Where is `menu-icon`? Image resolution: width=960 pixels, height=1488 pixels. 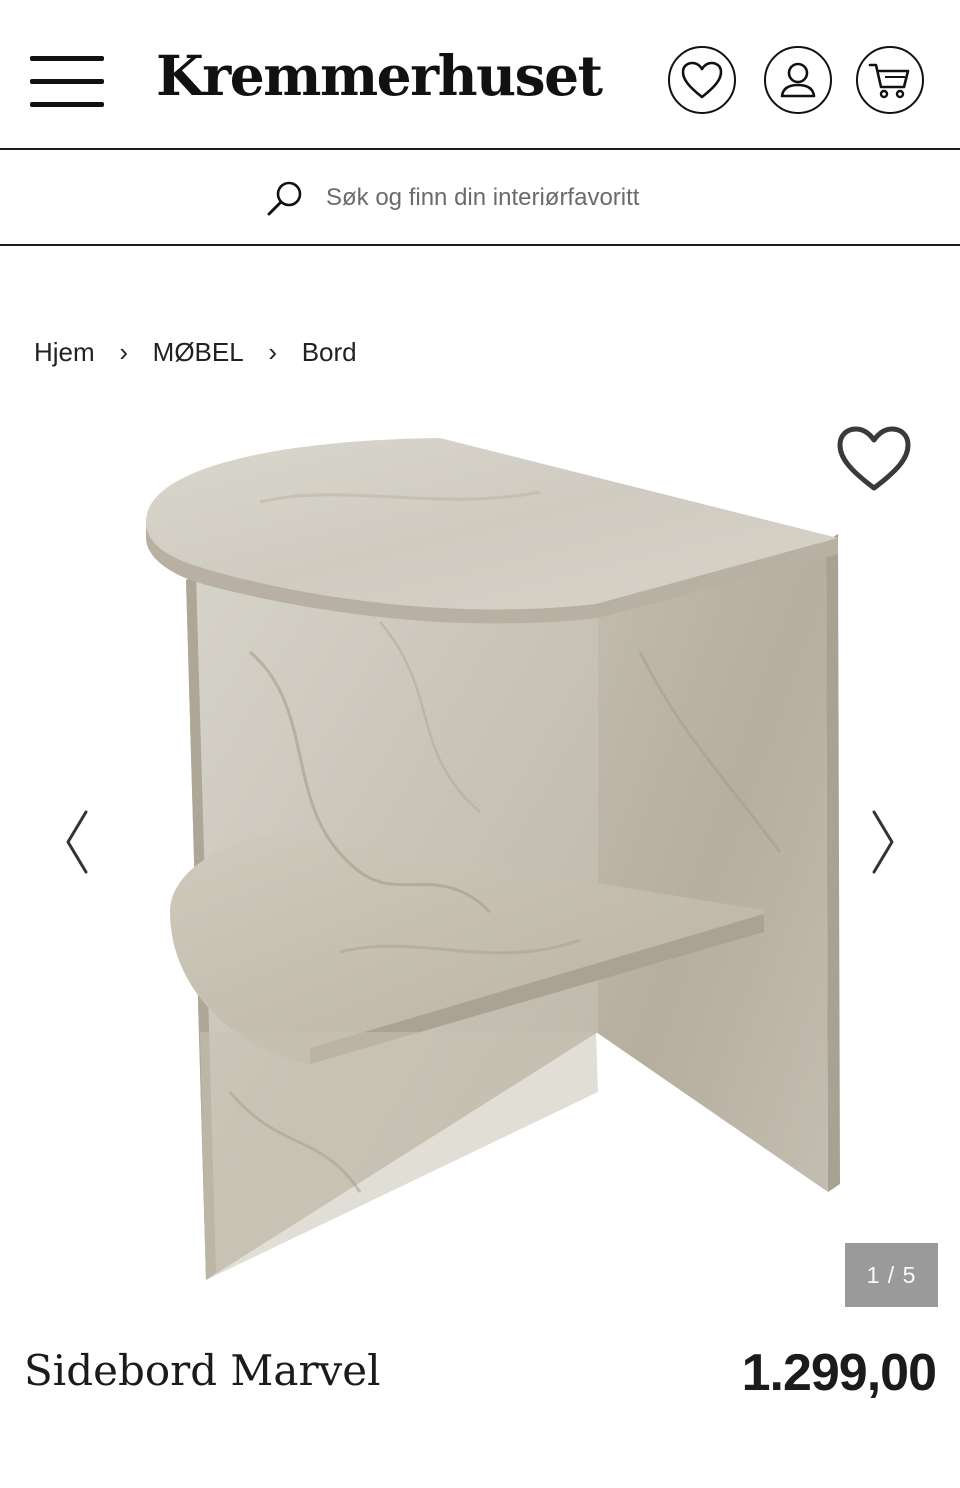 menu-icon is located at coordinates (67, 83).